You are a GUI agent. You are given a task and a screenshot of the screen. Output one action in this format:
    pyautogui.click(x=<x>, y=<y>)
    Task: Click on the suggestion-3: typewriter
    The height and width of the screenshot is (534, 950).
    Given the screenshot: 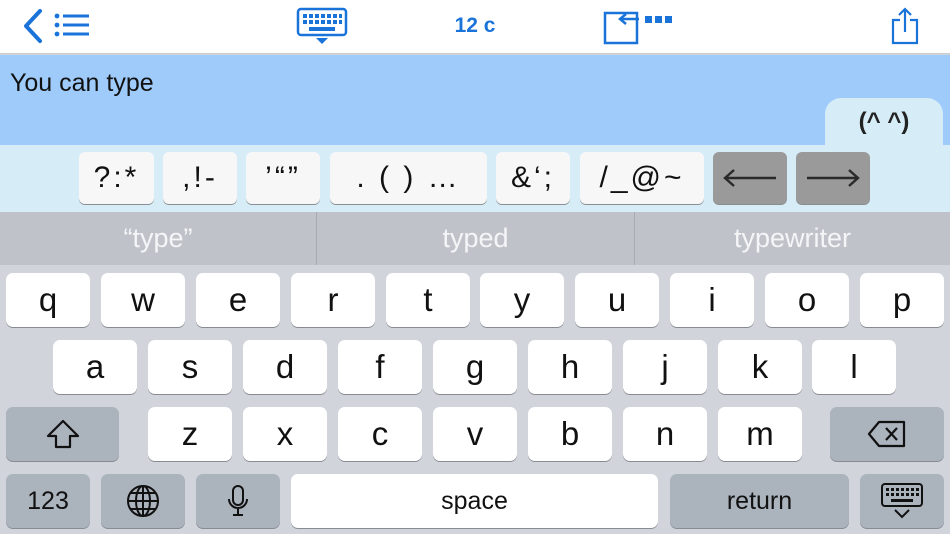 What is the action you would take?
    pyautogui.click(x=792, y=238)
    